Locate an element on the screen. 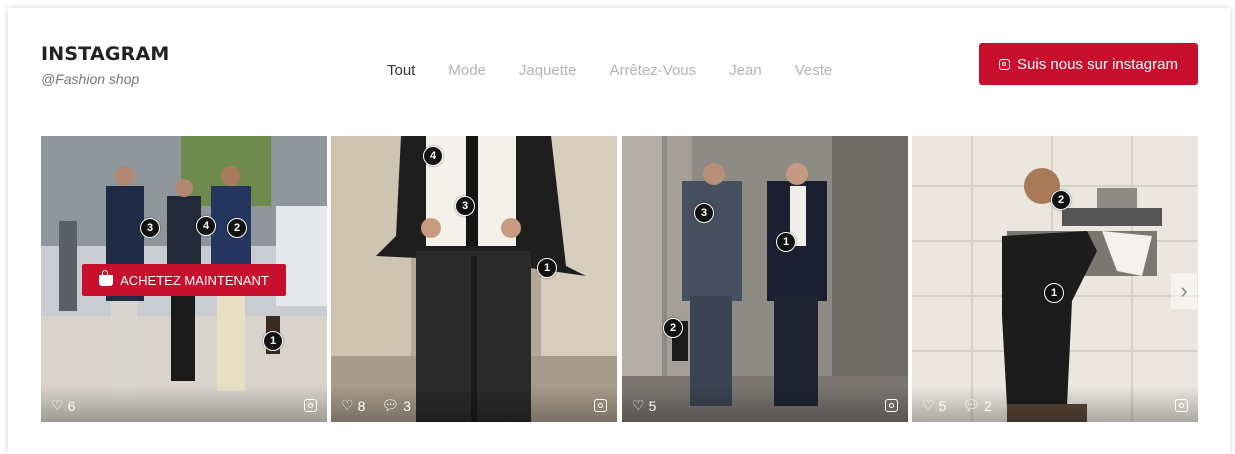 The width and height of the screenshot is (1235, 454). filter-tab-jean: Jean is located at coordinates (745, 70).